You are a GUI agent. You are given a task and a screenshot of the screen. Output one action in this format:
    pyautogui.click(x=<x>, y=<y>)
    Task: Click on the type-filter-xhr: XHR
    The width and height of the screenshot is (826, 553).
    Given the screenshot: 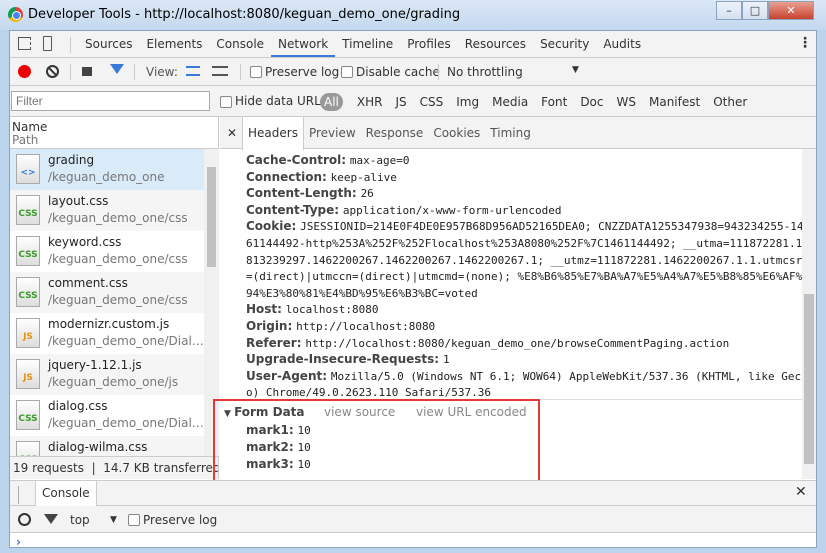 What is the action you would take?
    pyautogui.click(x=370, y=102)
    